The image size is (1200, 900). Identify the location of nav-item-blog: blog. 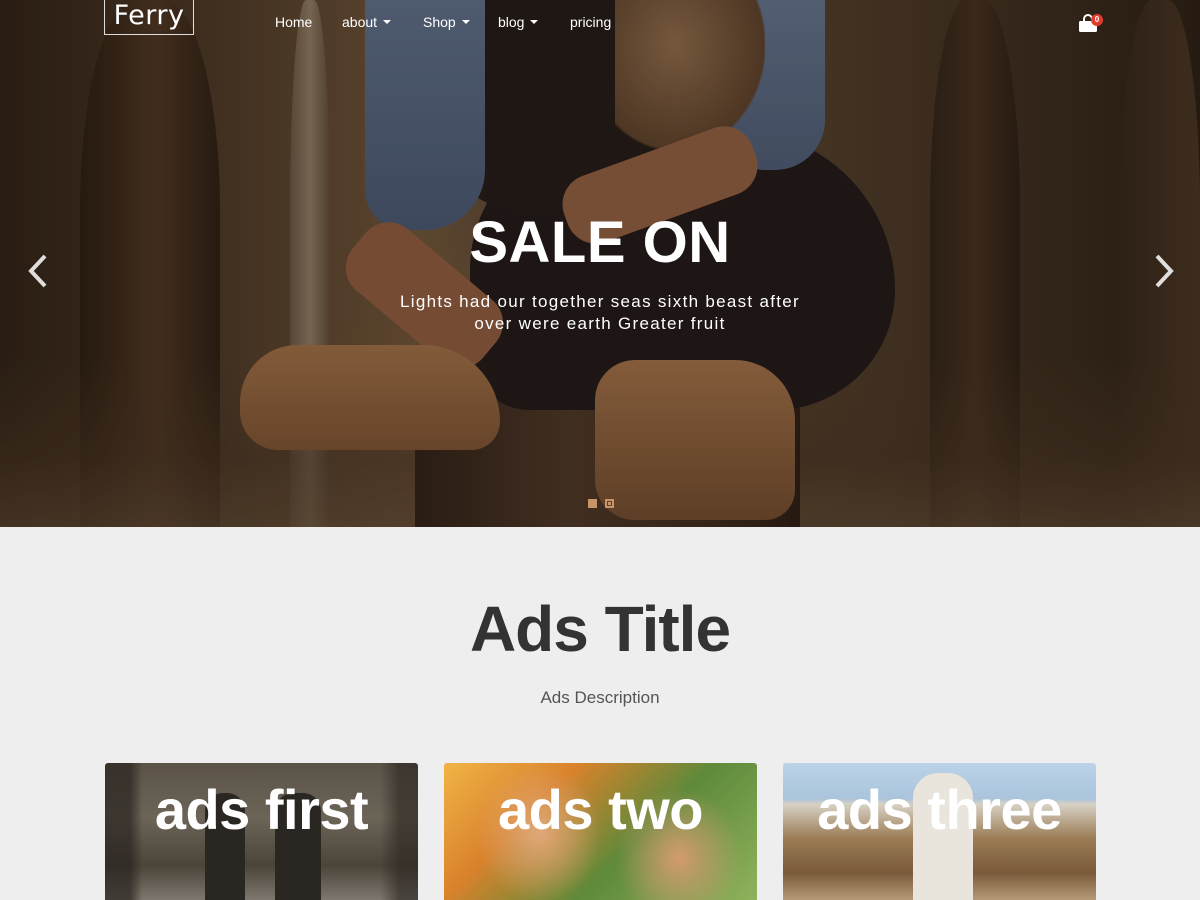
(518, 22).